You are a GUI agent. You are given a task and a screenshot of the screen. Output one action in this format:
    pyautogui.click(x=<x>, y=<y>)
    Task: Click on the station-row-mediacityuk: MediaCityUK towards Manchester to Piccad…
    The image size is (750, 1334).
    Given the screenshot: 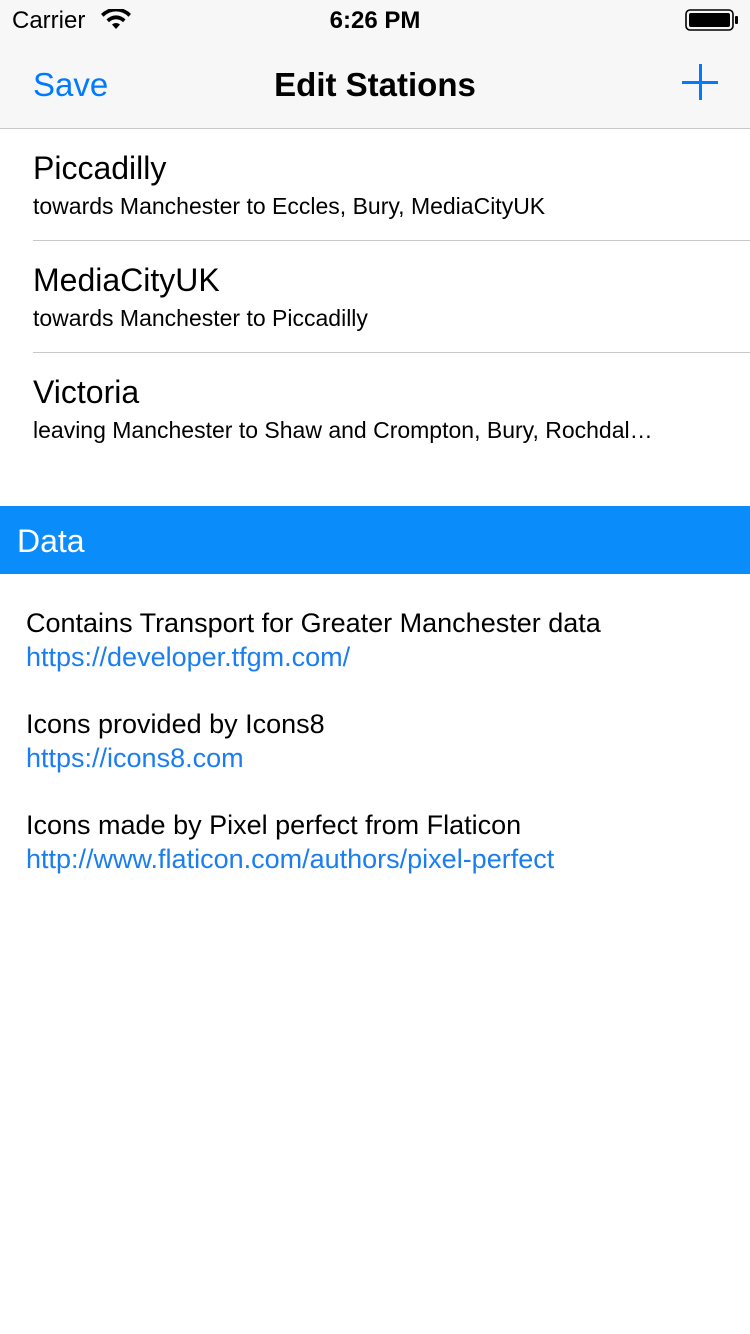 What is the action you would take?
    pyautogui.click(x=375, y=297)
    